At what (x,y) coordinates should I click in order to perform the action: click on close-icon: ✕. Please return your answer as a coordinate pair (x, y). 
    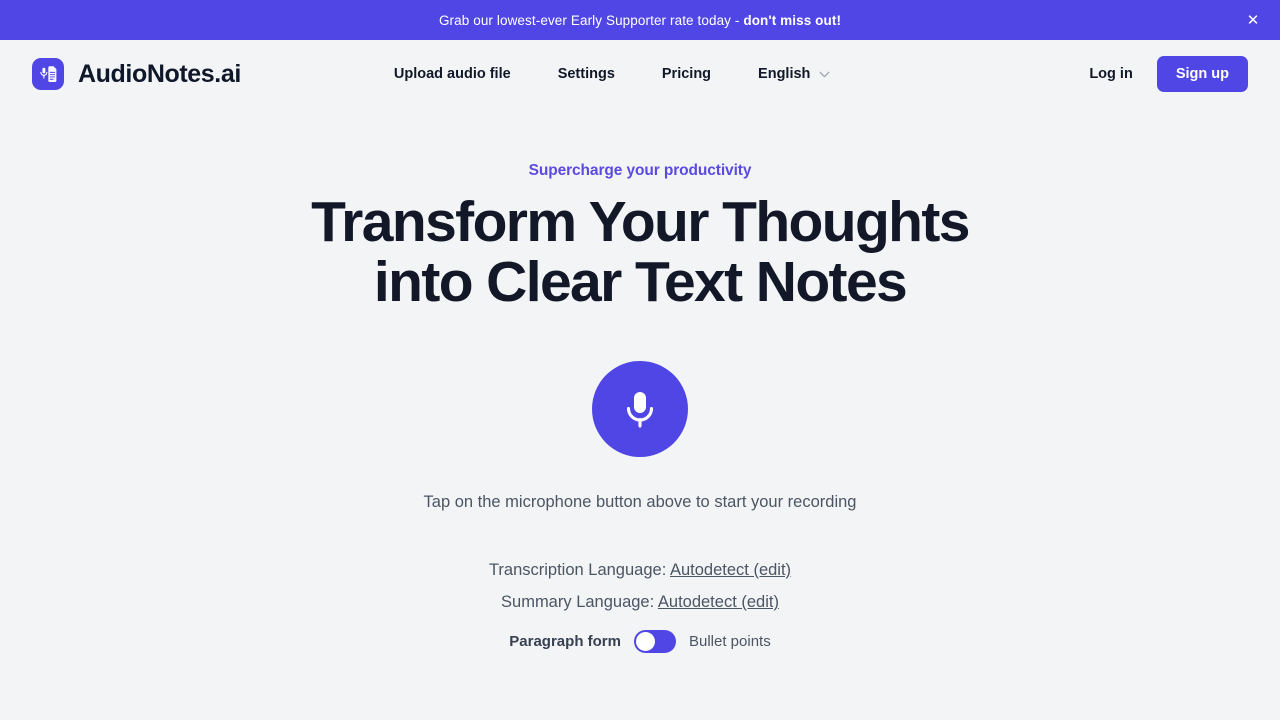
    Looking at the image, I should click on (1253, 20).